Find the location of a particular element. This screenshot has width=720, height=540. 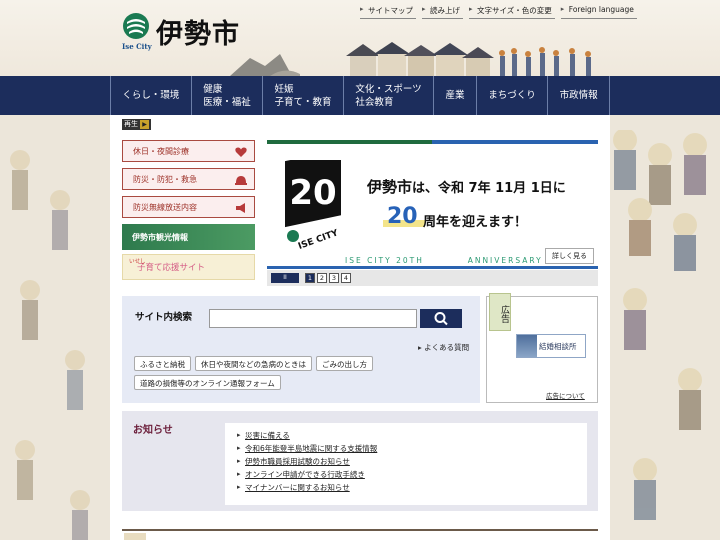

play-label: 再生 is located at coordinates (131, 124).